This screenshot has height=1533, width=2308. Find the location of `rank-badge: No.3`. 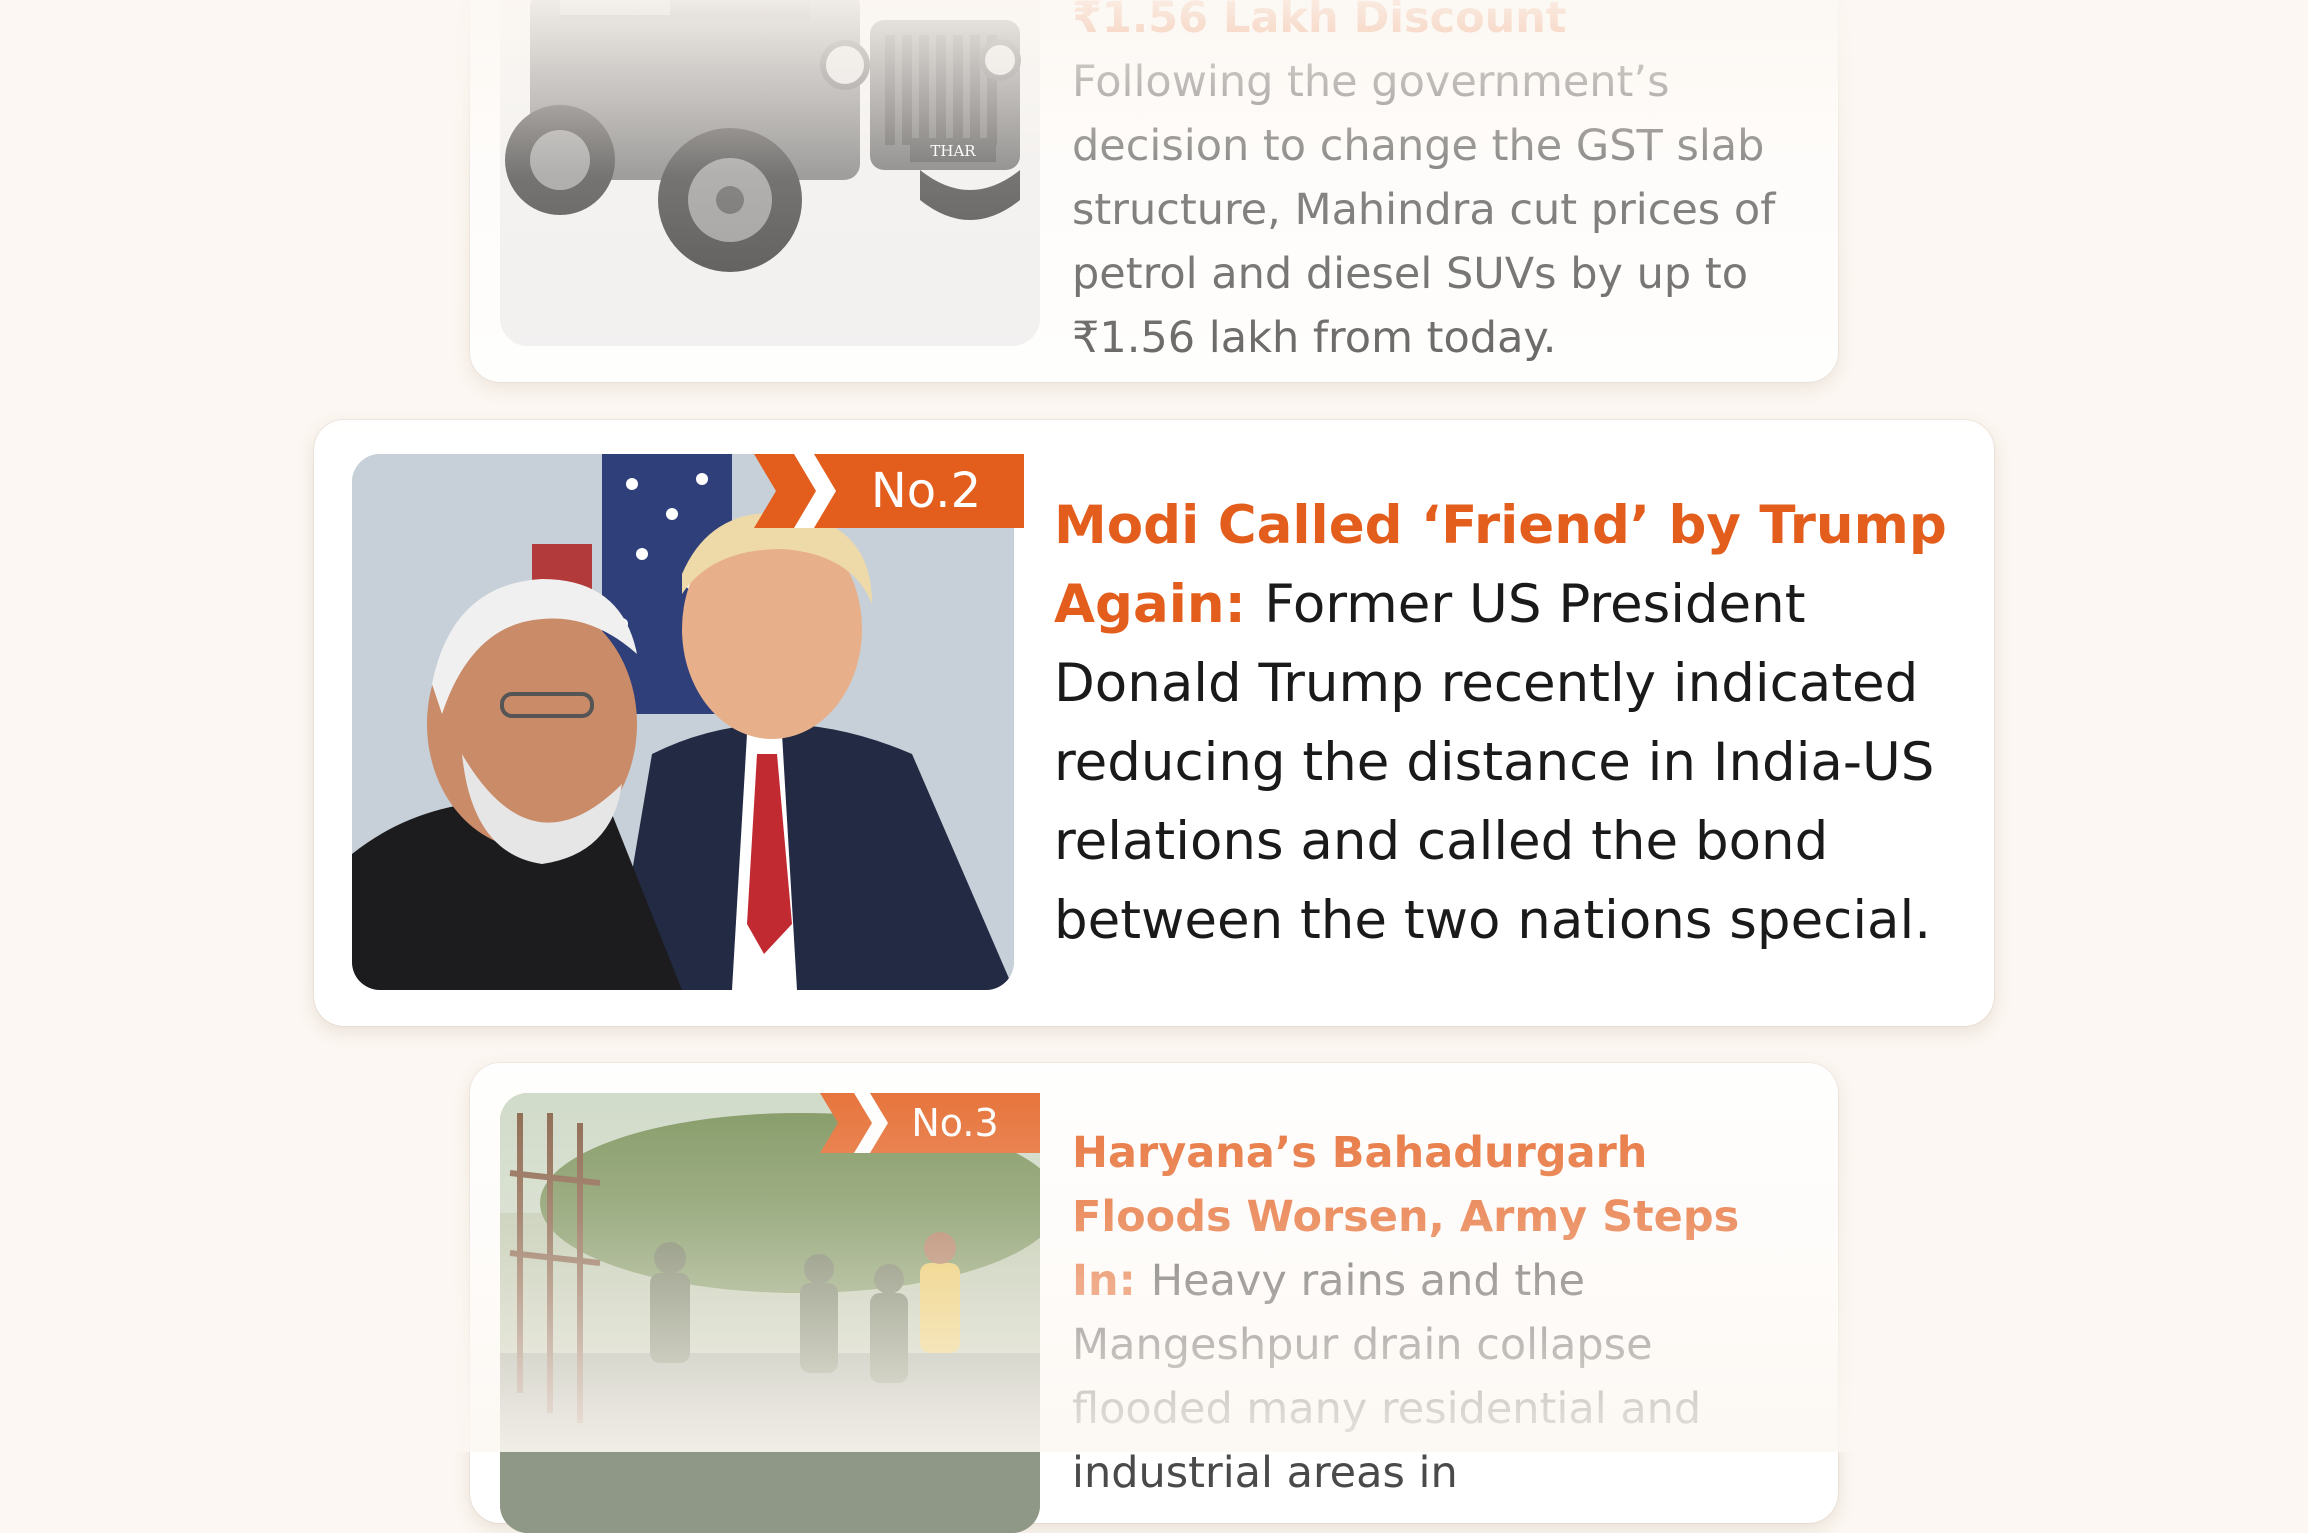

rank-badge: No.3 is located at coordinates (930, 1123).